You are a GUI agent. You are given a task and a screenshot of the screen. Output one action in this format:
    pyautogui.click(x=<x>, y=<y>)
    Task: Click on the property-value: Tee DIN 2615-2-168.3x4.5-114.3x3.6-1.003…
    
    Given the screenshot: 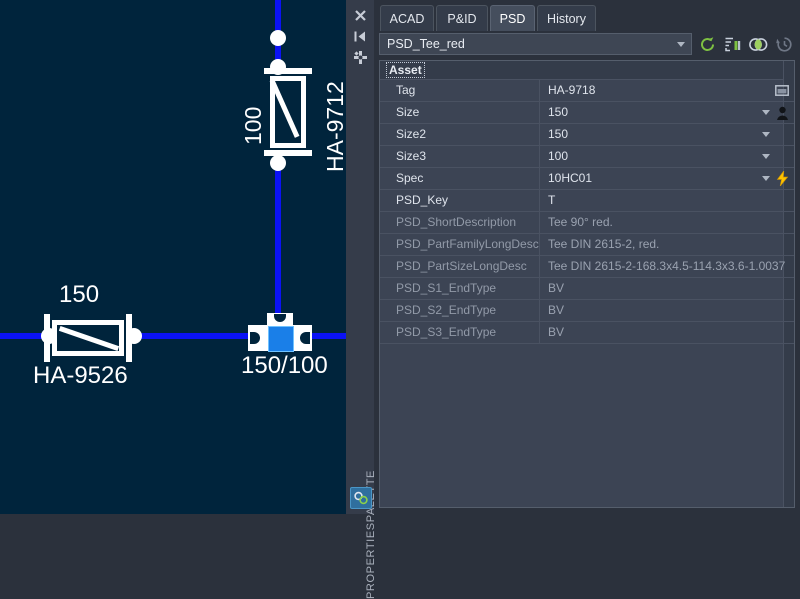 What is the action you would take?
    pyautogui.click(x=667, y=266)
    